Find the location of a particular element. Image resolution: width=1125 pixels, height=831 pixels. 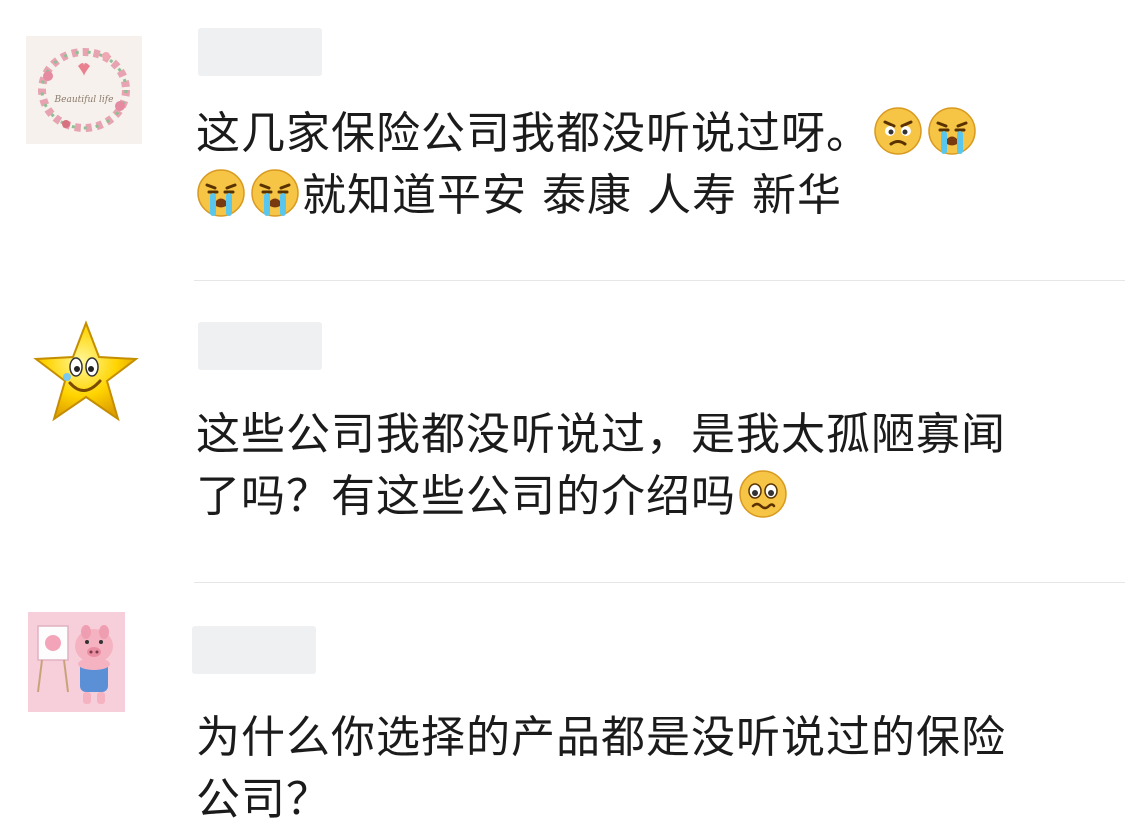

worried-face-icon is located at coordinates (763, 494).